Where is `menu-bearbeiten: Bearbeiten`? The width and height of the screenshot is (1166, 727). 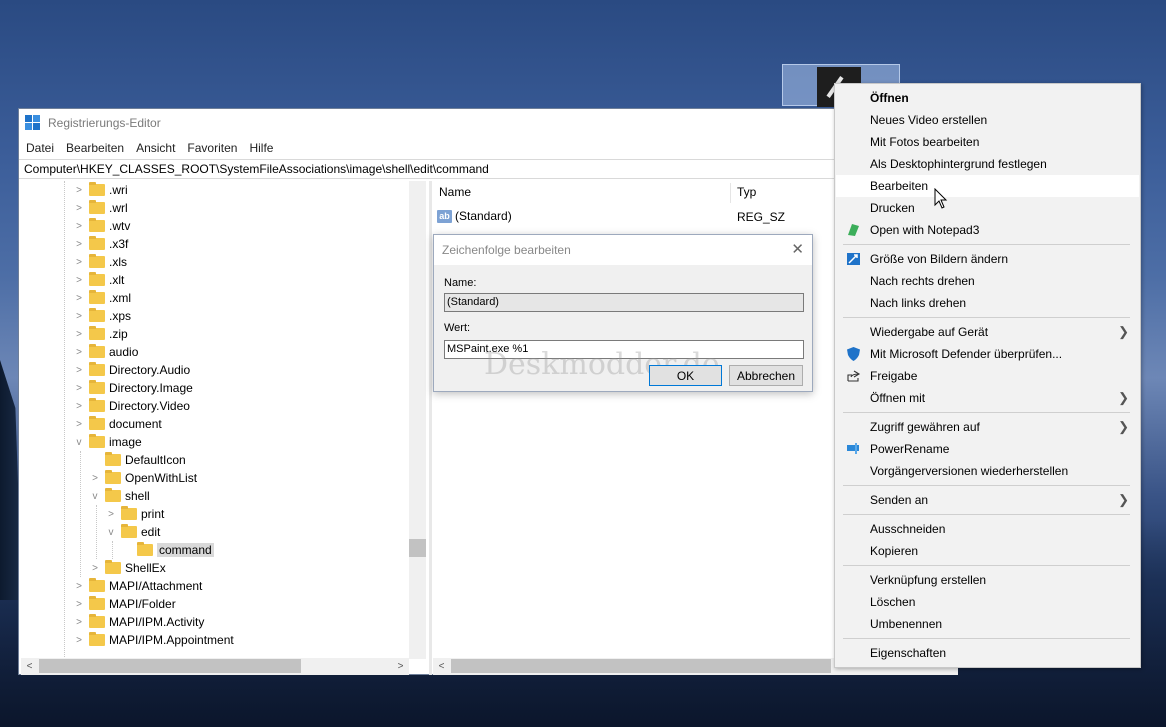 menu-bearbeiten: Bearbeiten is located at coordinates (95, 148).